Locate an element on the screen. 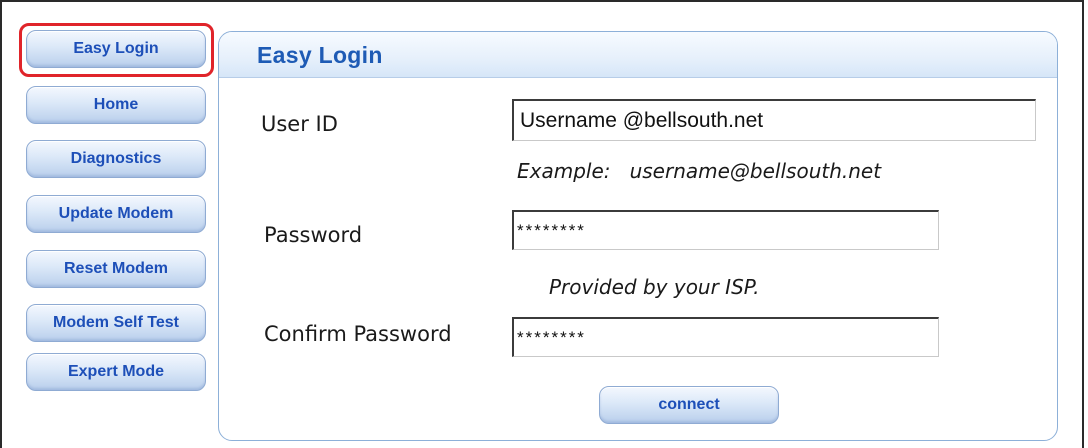 This screenshot has height=448, width=1088. nav-home-label: Home is located at coordinates (116, 104).